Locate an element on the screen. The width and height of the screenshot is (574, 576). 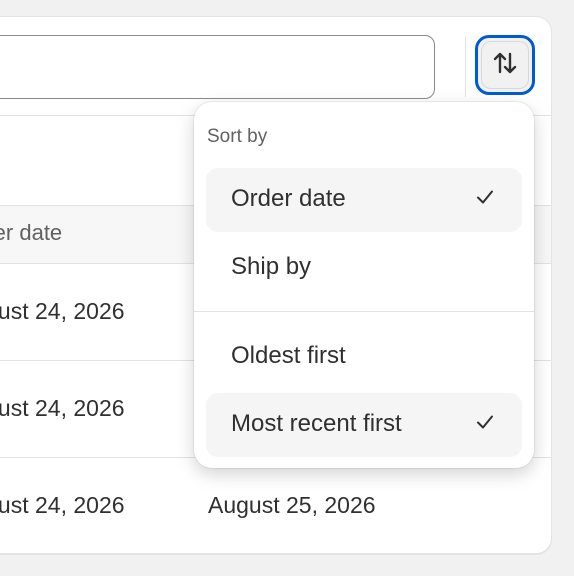
menu-divider is located at coordinates (364, 311).